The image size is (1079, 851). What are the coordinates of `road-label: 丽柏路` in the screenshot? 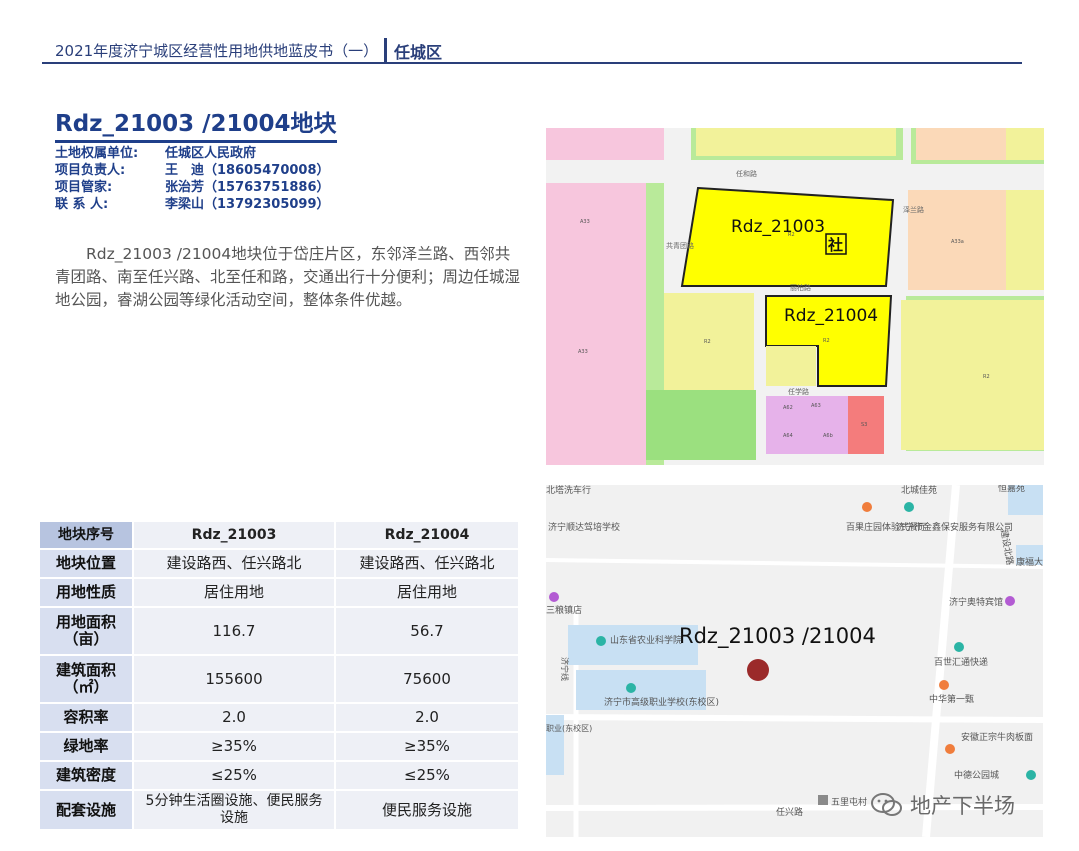 It's located at (800, 287).